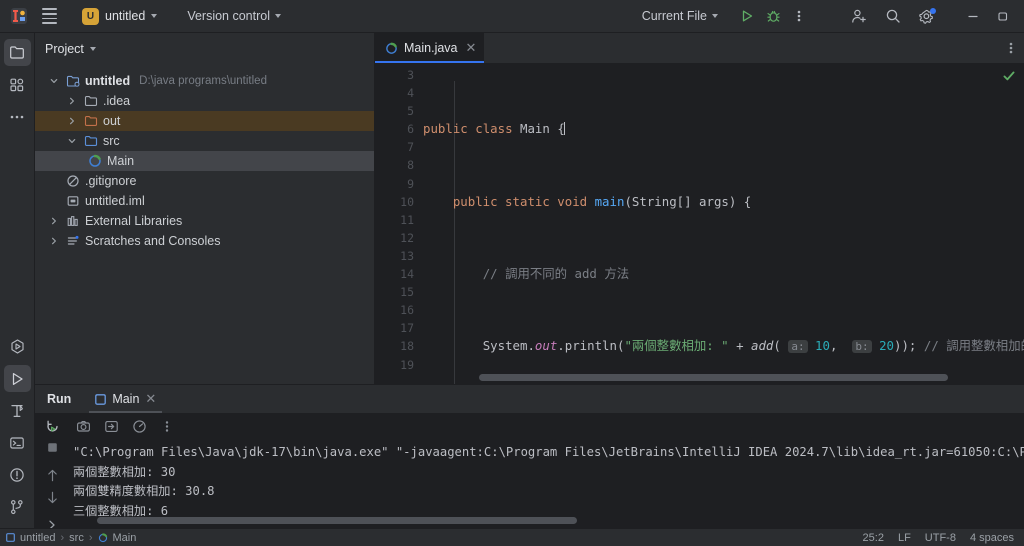 This screenshot has width=1024, height=546. I want to click on tree-node-out: out, so click(204, 121).